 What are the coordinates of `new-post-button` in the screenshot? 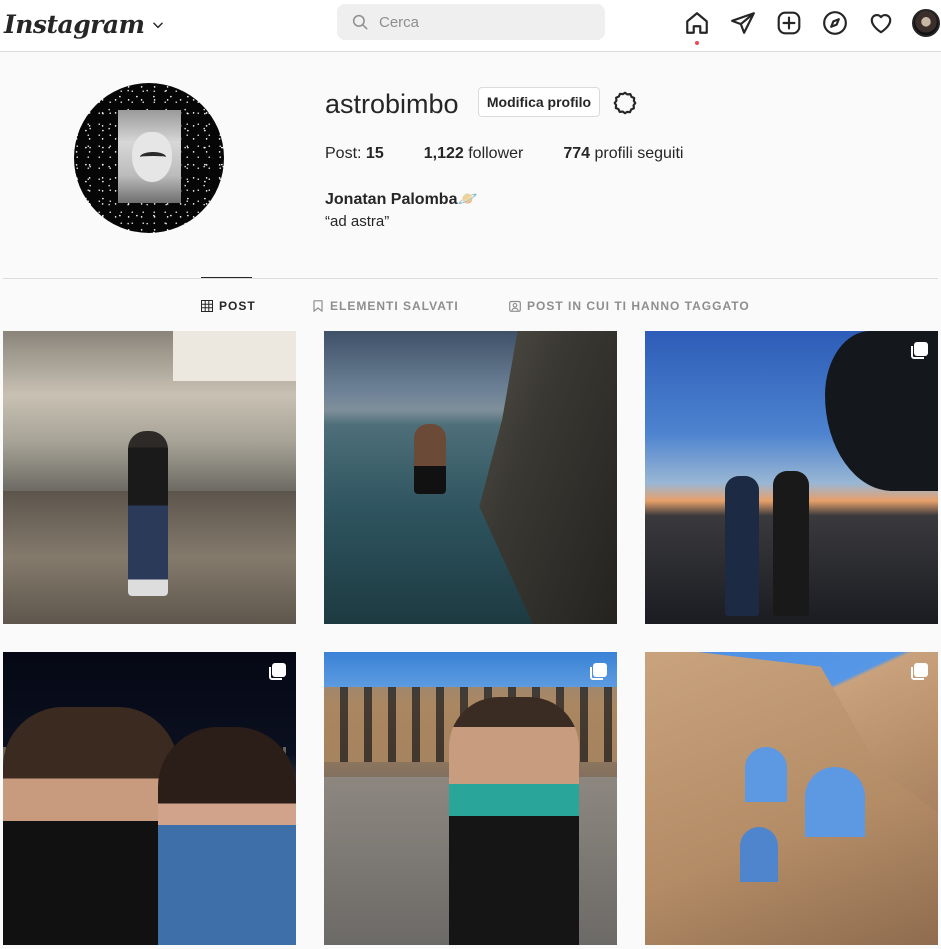 It's located at (789, 23).